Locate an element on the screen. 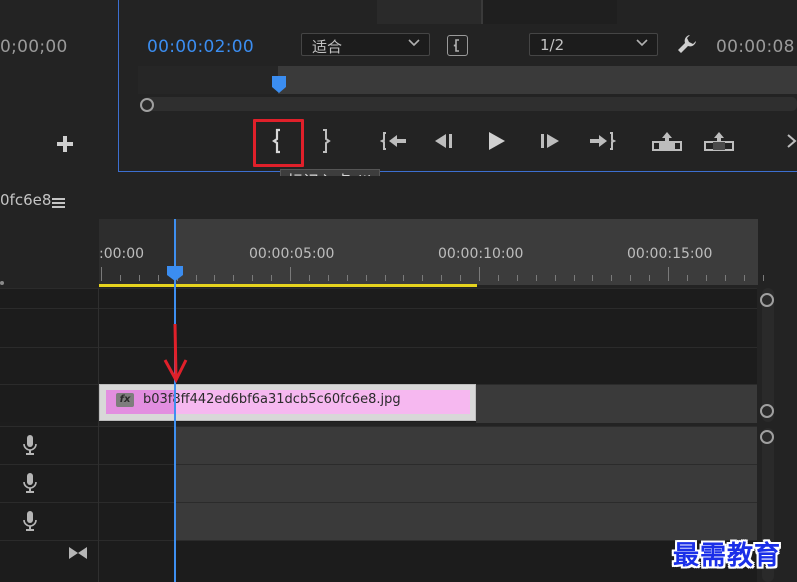 This screenshot has height=582, width=797. duration-timecode: 00:00:08 is located at coordinates (755, 47).